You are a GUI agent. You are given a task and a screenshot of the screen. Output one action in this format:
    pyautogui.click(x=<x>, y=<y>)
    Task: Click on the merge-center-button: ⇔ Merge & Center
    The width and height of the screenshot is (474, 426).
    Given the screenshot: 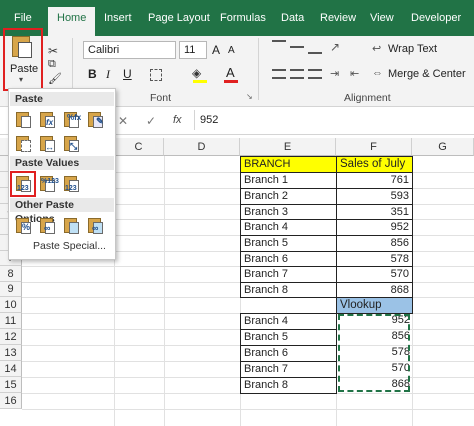 What is the action you would take?
    pyautogui.click(x=418, y=74)
    